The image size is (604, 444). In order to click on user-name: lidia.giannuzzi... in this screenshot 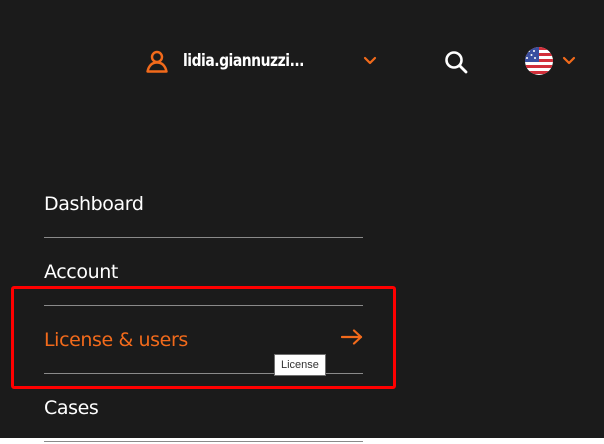, I will do `click(243, 61)`.